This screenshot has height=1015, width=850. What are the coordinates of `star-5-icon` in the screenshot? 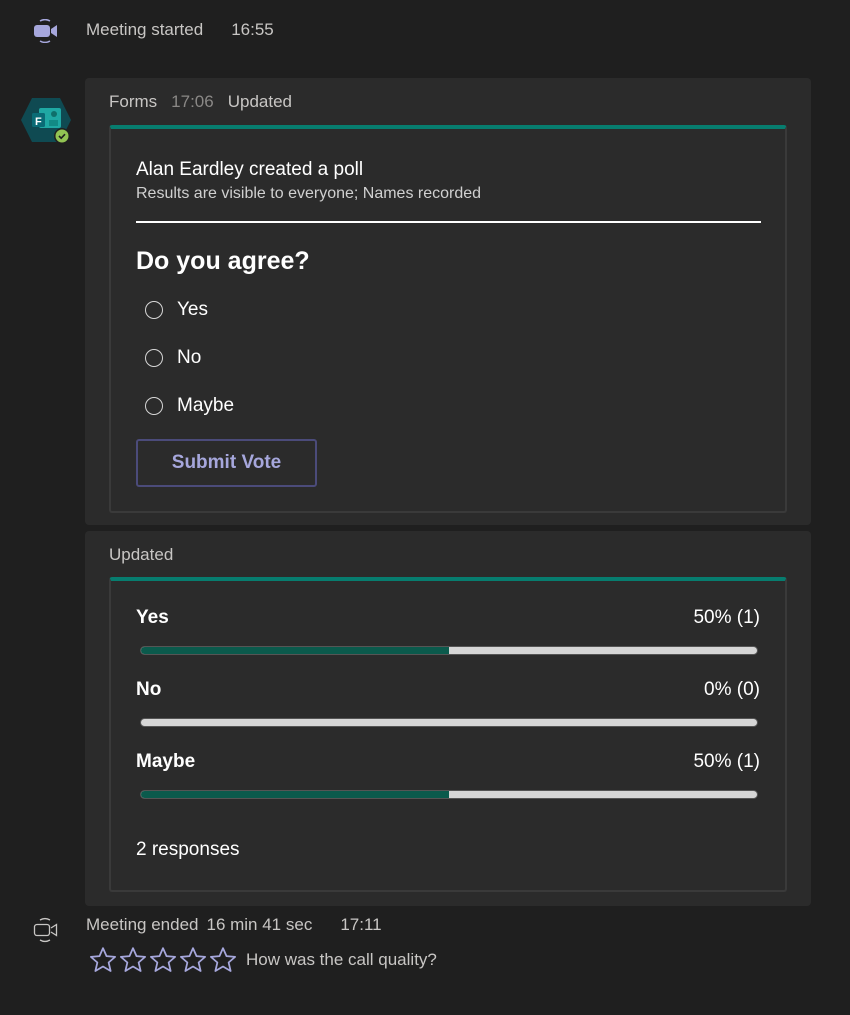 It's located at (223, 960).